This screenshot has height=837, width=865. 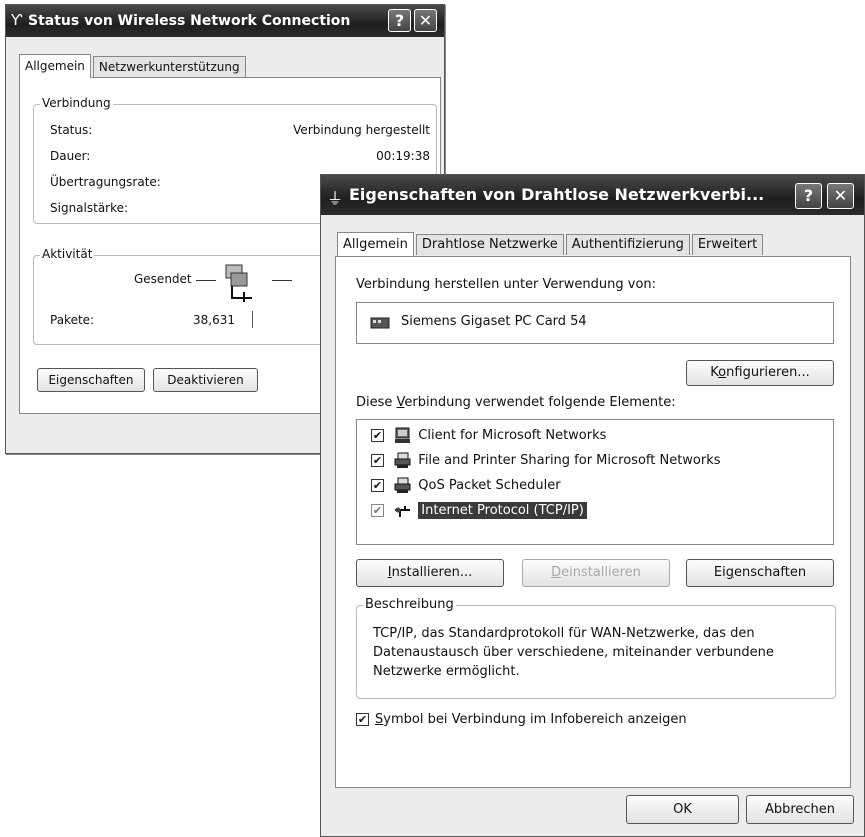 I want to click on activity-line-left, so click(x=206, y=280).